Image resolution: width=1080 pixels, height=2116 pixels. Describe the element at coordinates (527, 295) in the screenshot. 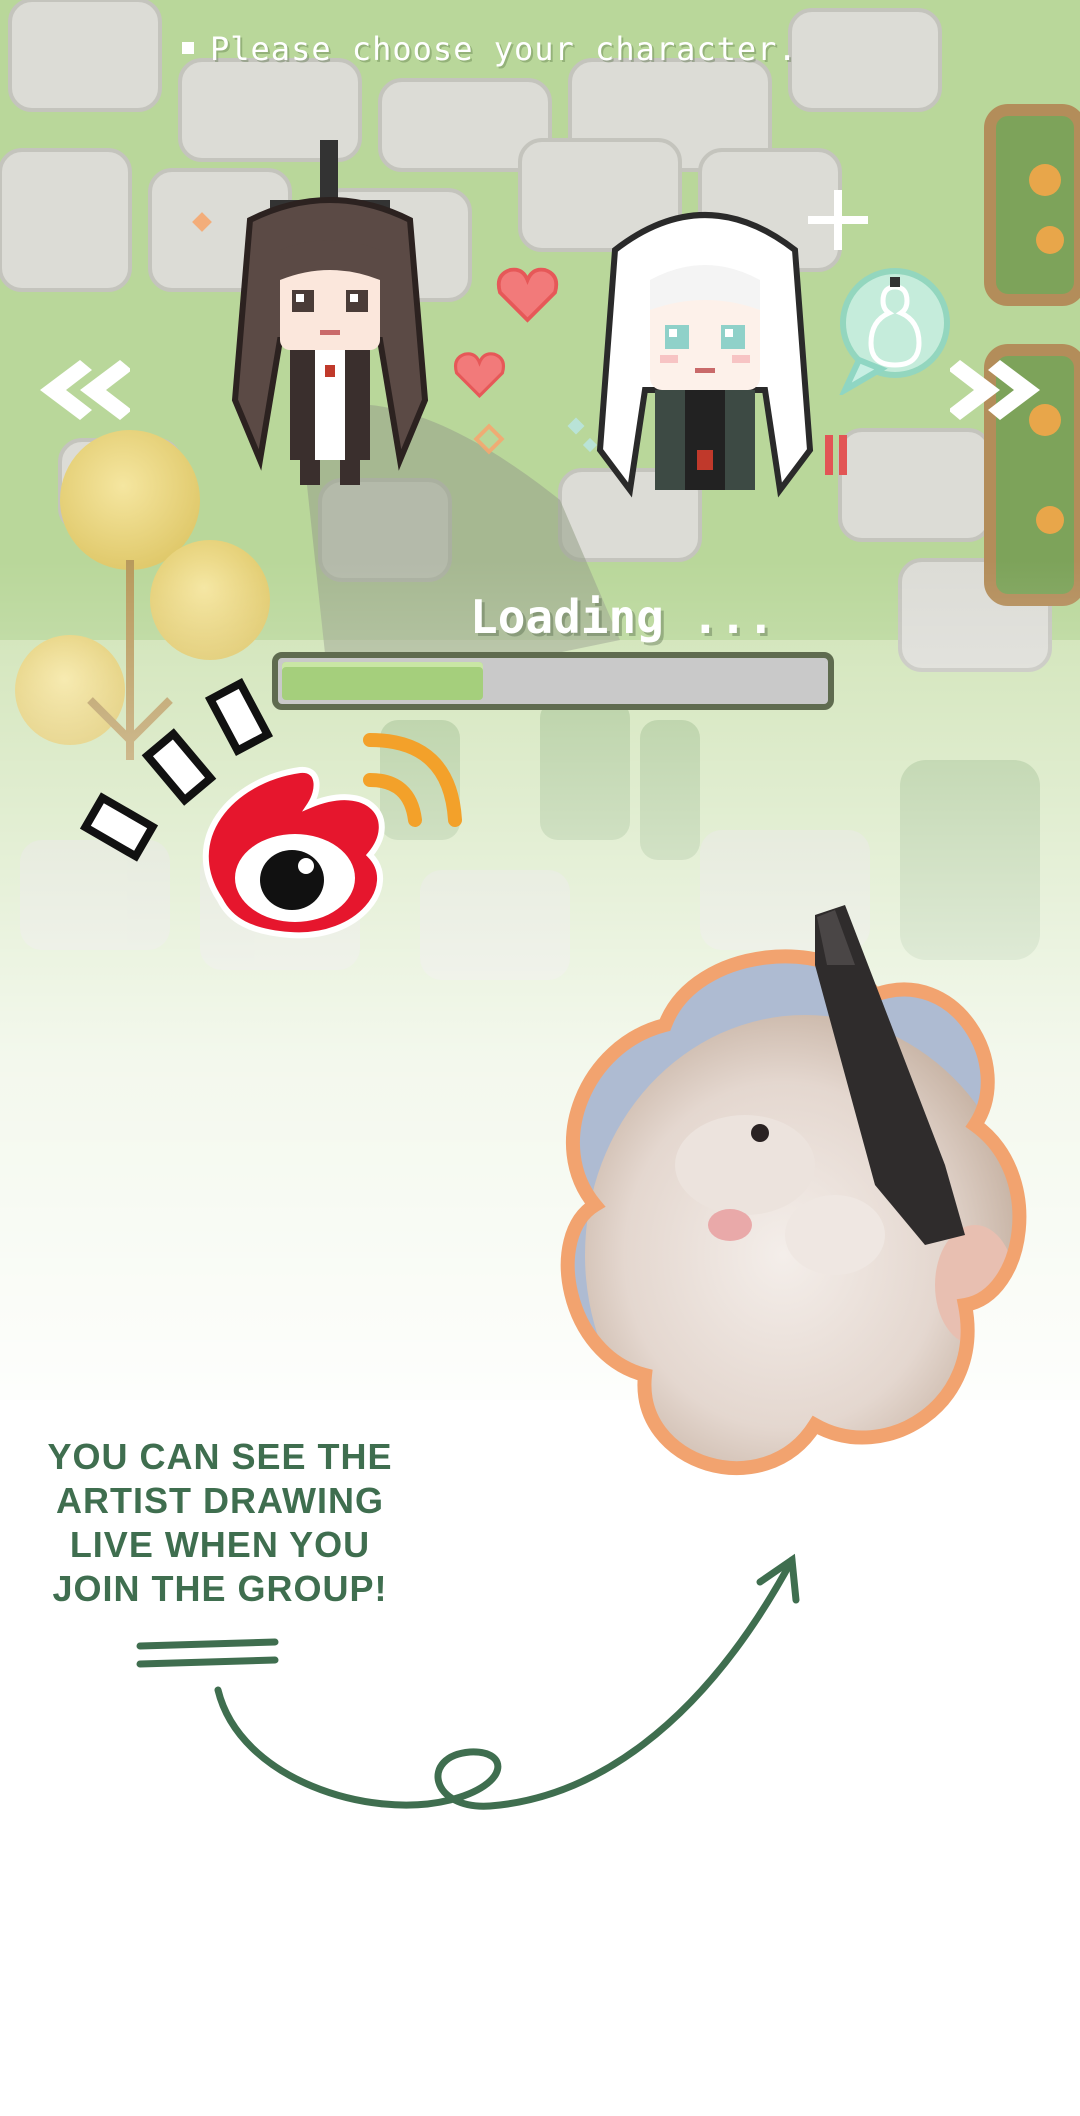

I see `heart-icon` at that location.